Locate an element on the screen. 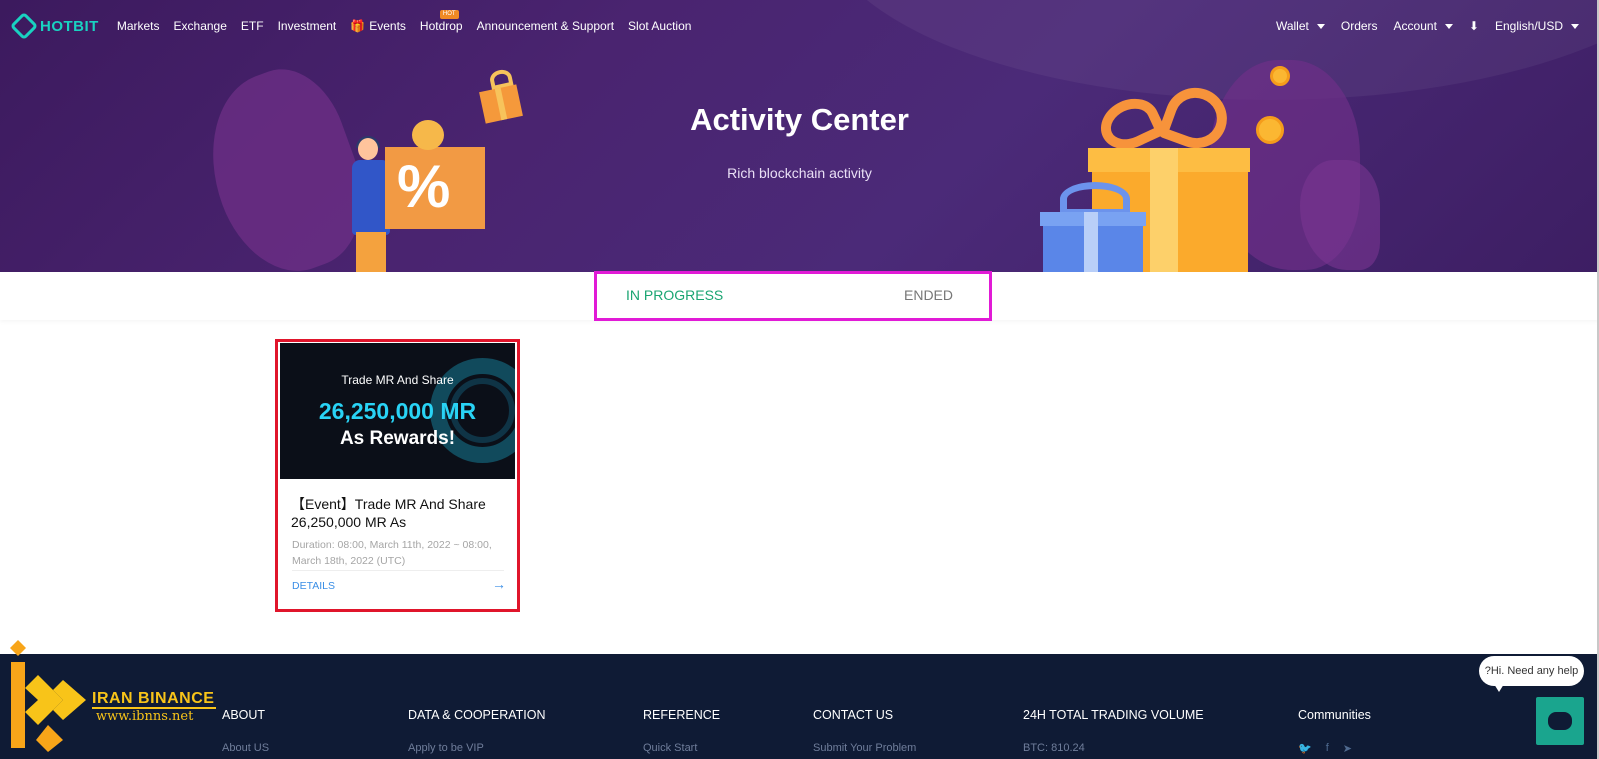 Image resolution: width=1599 pixels, height=759 pixels. nav-exchange: Exchange is located at coordinates (200, 26).